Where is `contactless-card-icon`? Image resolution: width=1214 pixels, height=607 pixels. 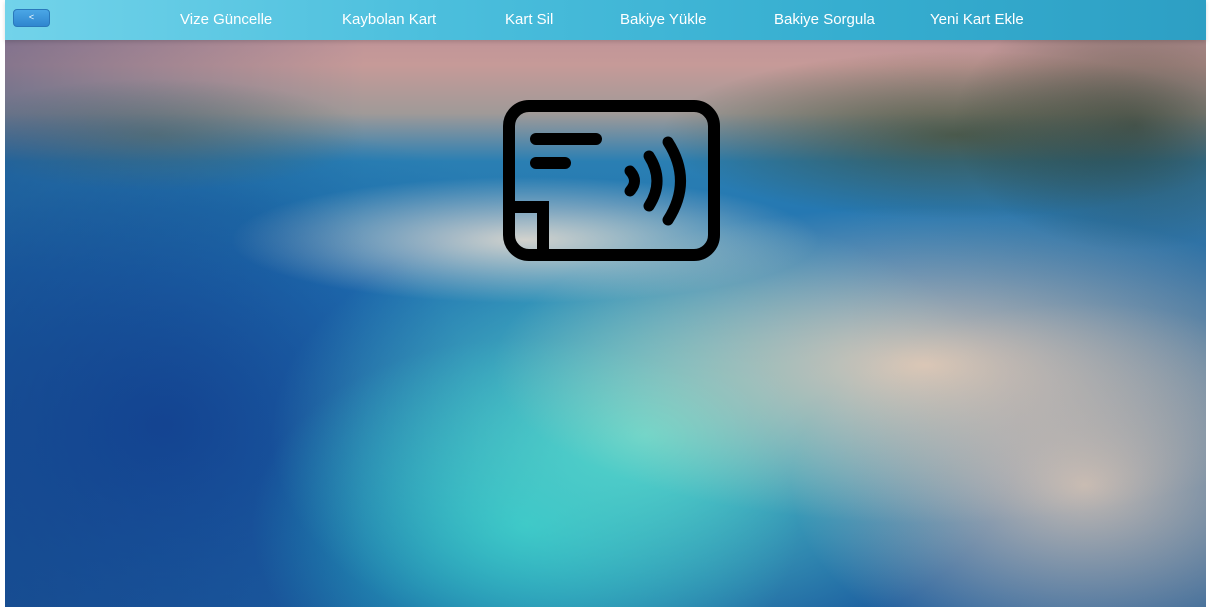
contactless-card-icon is located at coordinates (611, 180).